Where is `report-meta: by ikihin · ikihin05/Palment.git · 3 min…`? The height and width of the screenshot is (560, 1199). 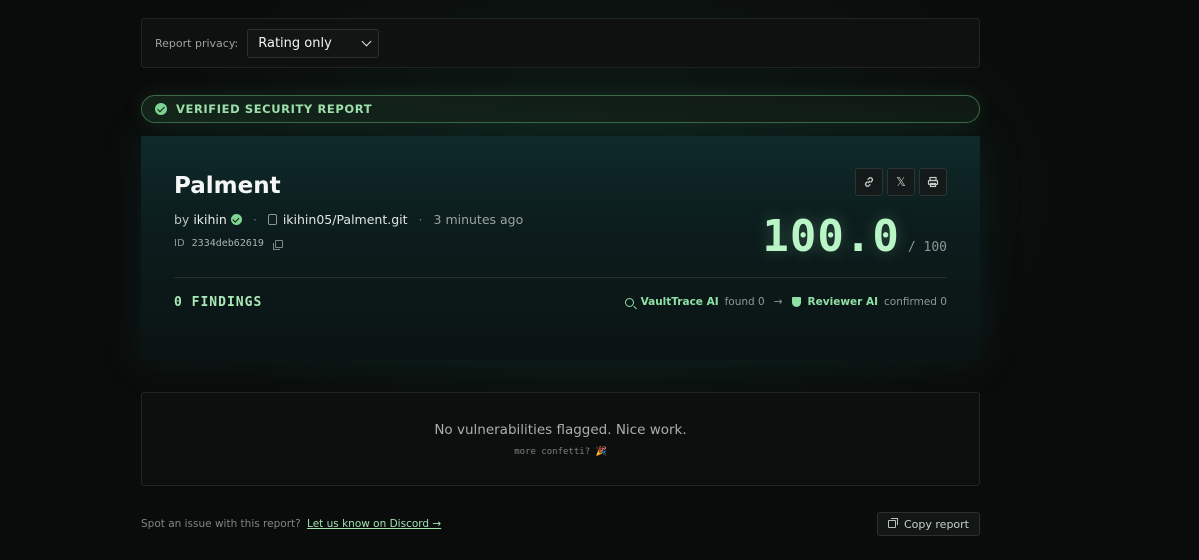
report-meta: by ikihin · ikihin05/Palment.git · 3 min… is located at coordinates (348, 219).